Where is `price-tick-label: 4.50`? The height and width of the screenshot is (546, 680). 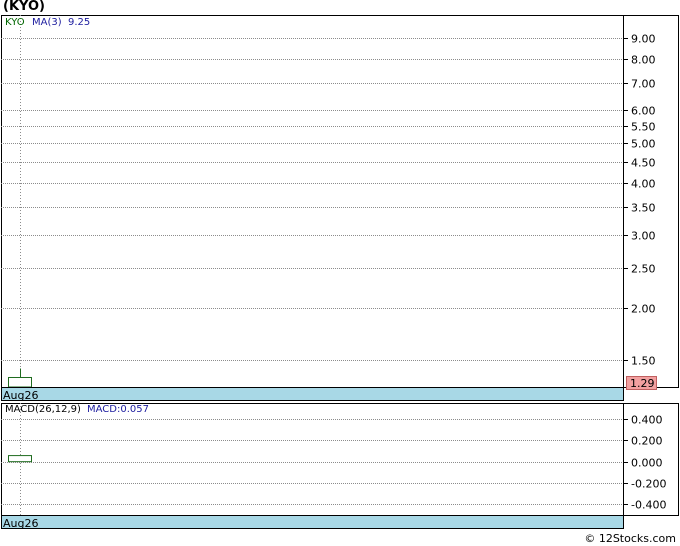
price-tick-label: 4.50 is located at coordinates (643, 163).